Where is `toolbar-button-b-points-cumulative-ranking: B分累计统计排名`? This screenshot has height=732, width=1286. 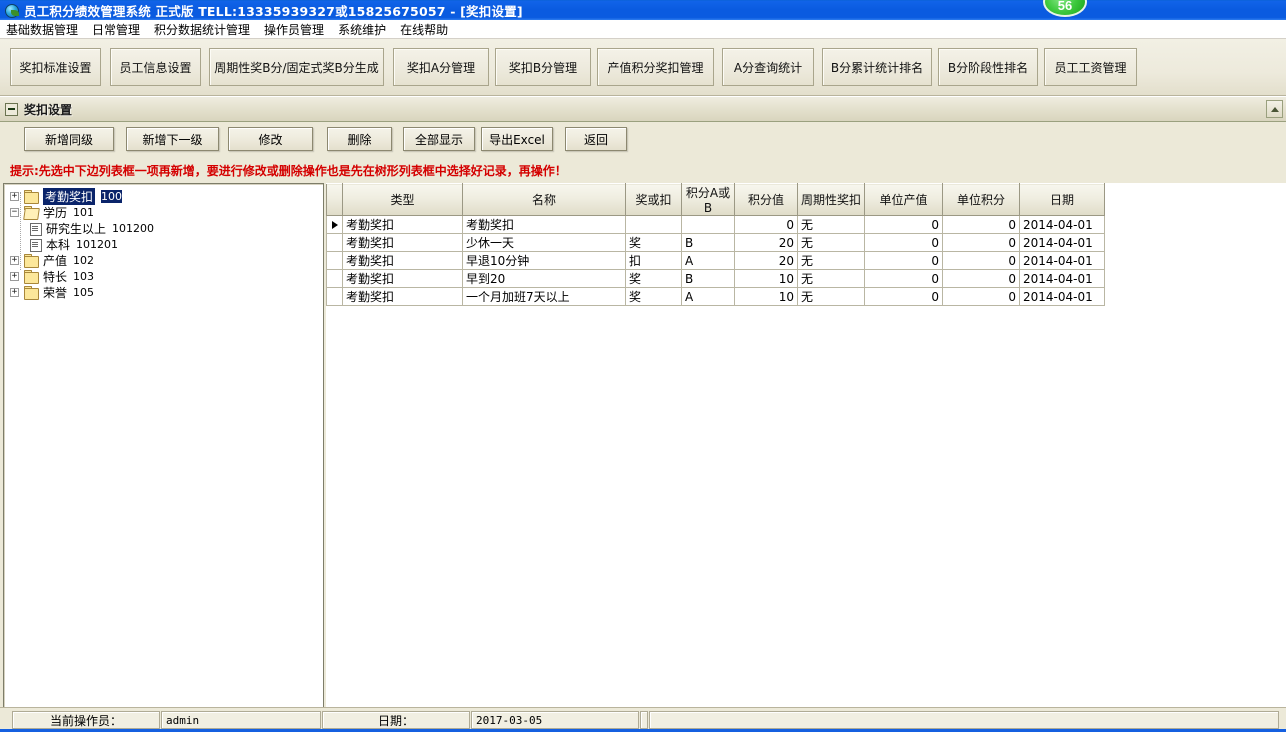 toolbar-button-b-points-cumulative-ranking: B分累计统计排名 is located at coordinates (877, 67).